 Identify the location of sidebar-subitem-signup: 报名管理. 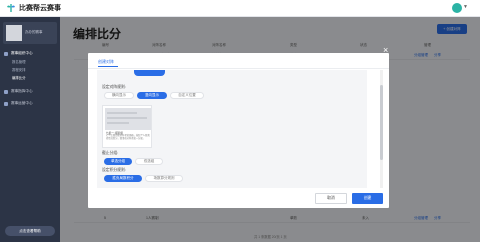
(19, 61).